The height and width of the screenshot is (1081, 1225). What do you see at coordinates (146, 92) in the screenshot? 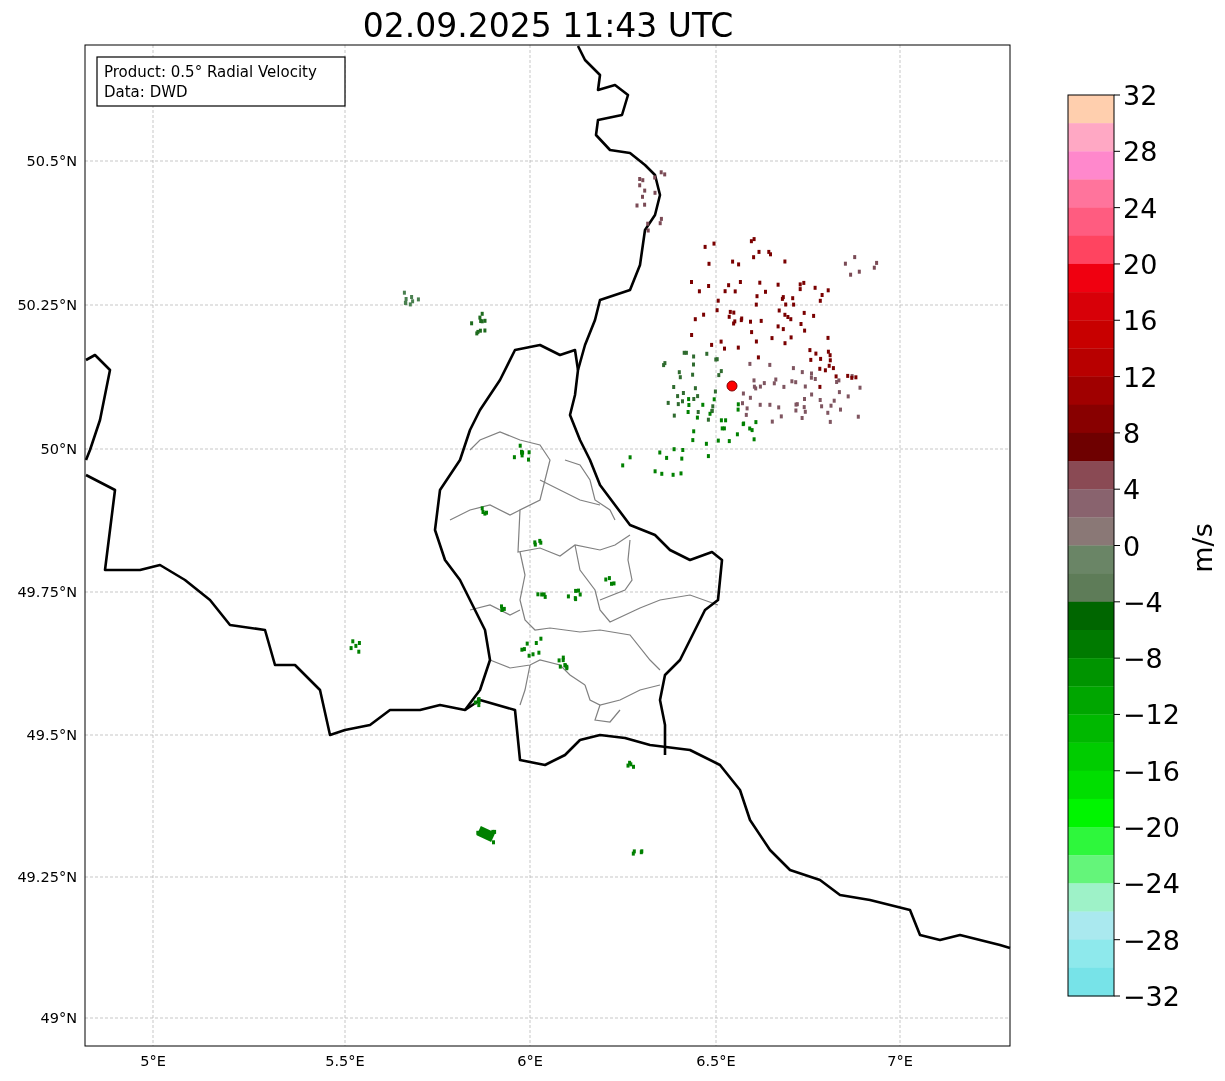
I see `info-text: Data: DWD` at bounding box center [146, 92].